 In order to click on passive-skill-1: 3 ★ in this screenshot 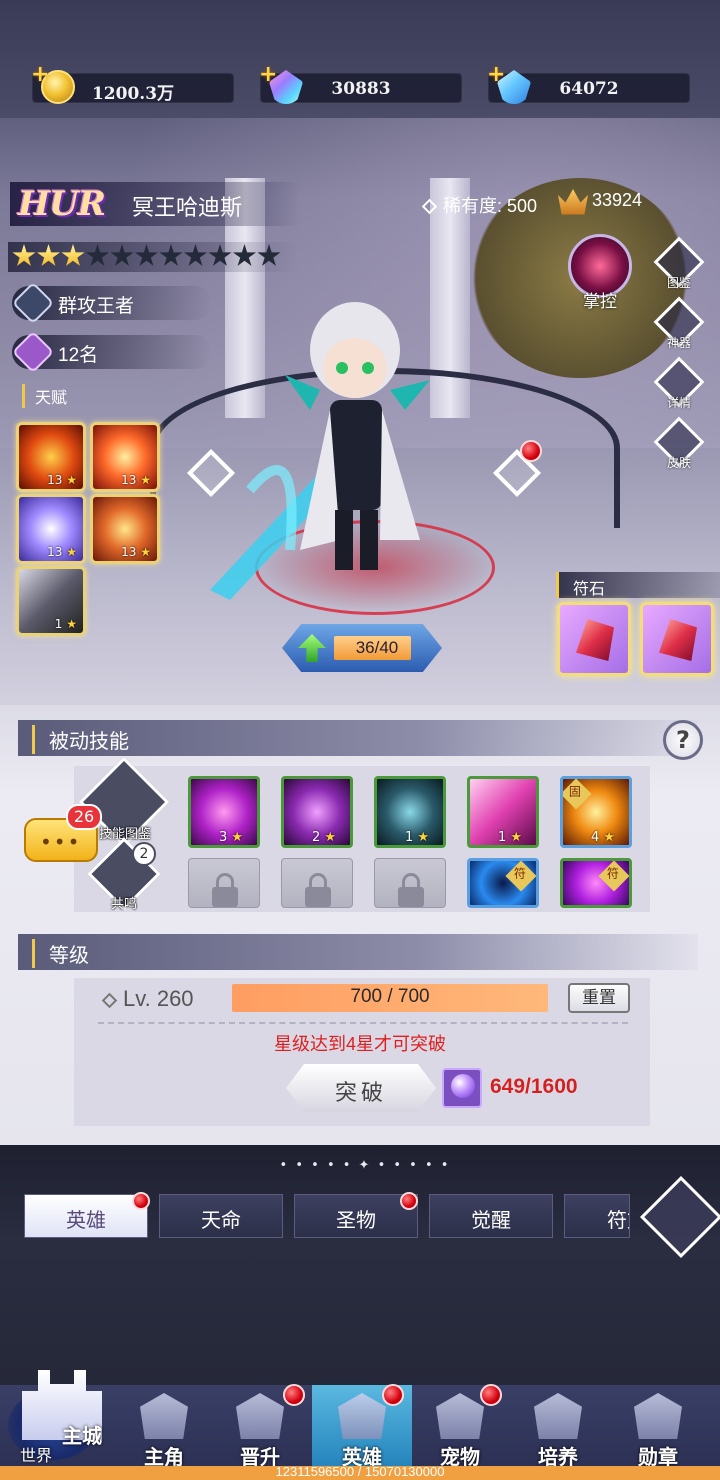, I will do `click(224, 812)`.